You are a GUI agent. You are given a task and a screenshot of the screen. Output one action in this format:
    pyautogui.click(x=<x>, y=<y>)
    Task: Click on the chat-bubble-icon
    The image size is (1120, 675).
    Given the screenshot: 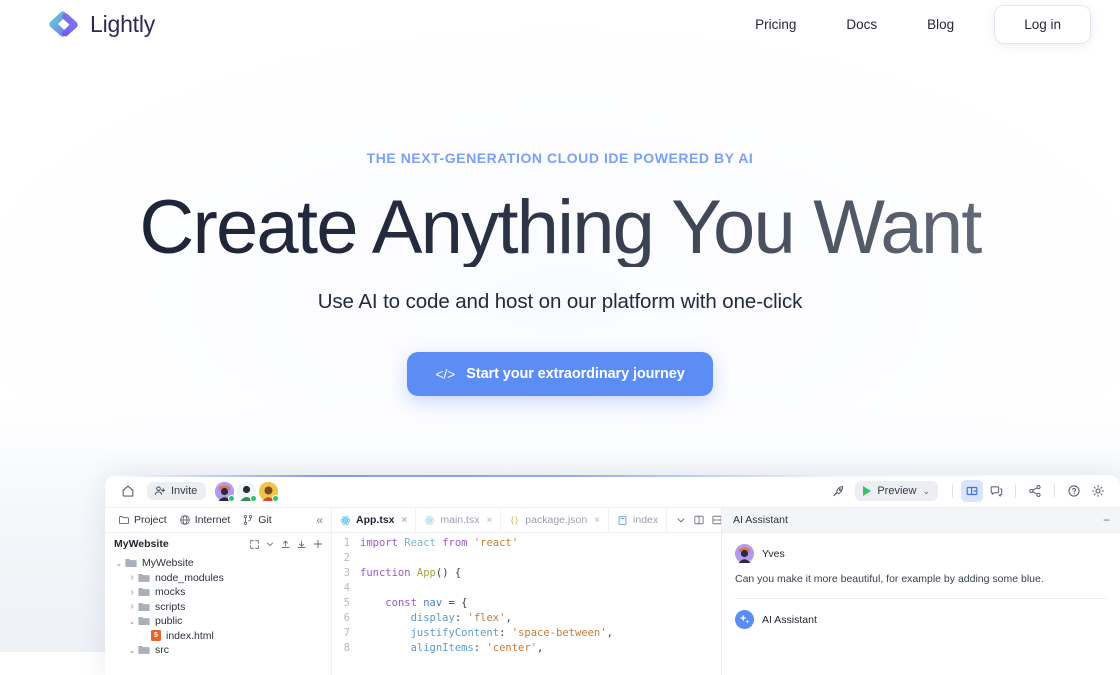 What is the action you would take?
    pyautogui.click(x=996, y=491)
    